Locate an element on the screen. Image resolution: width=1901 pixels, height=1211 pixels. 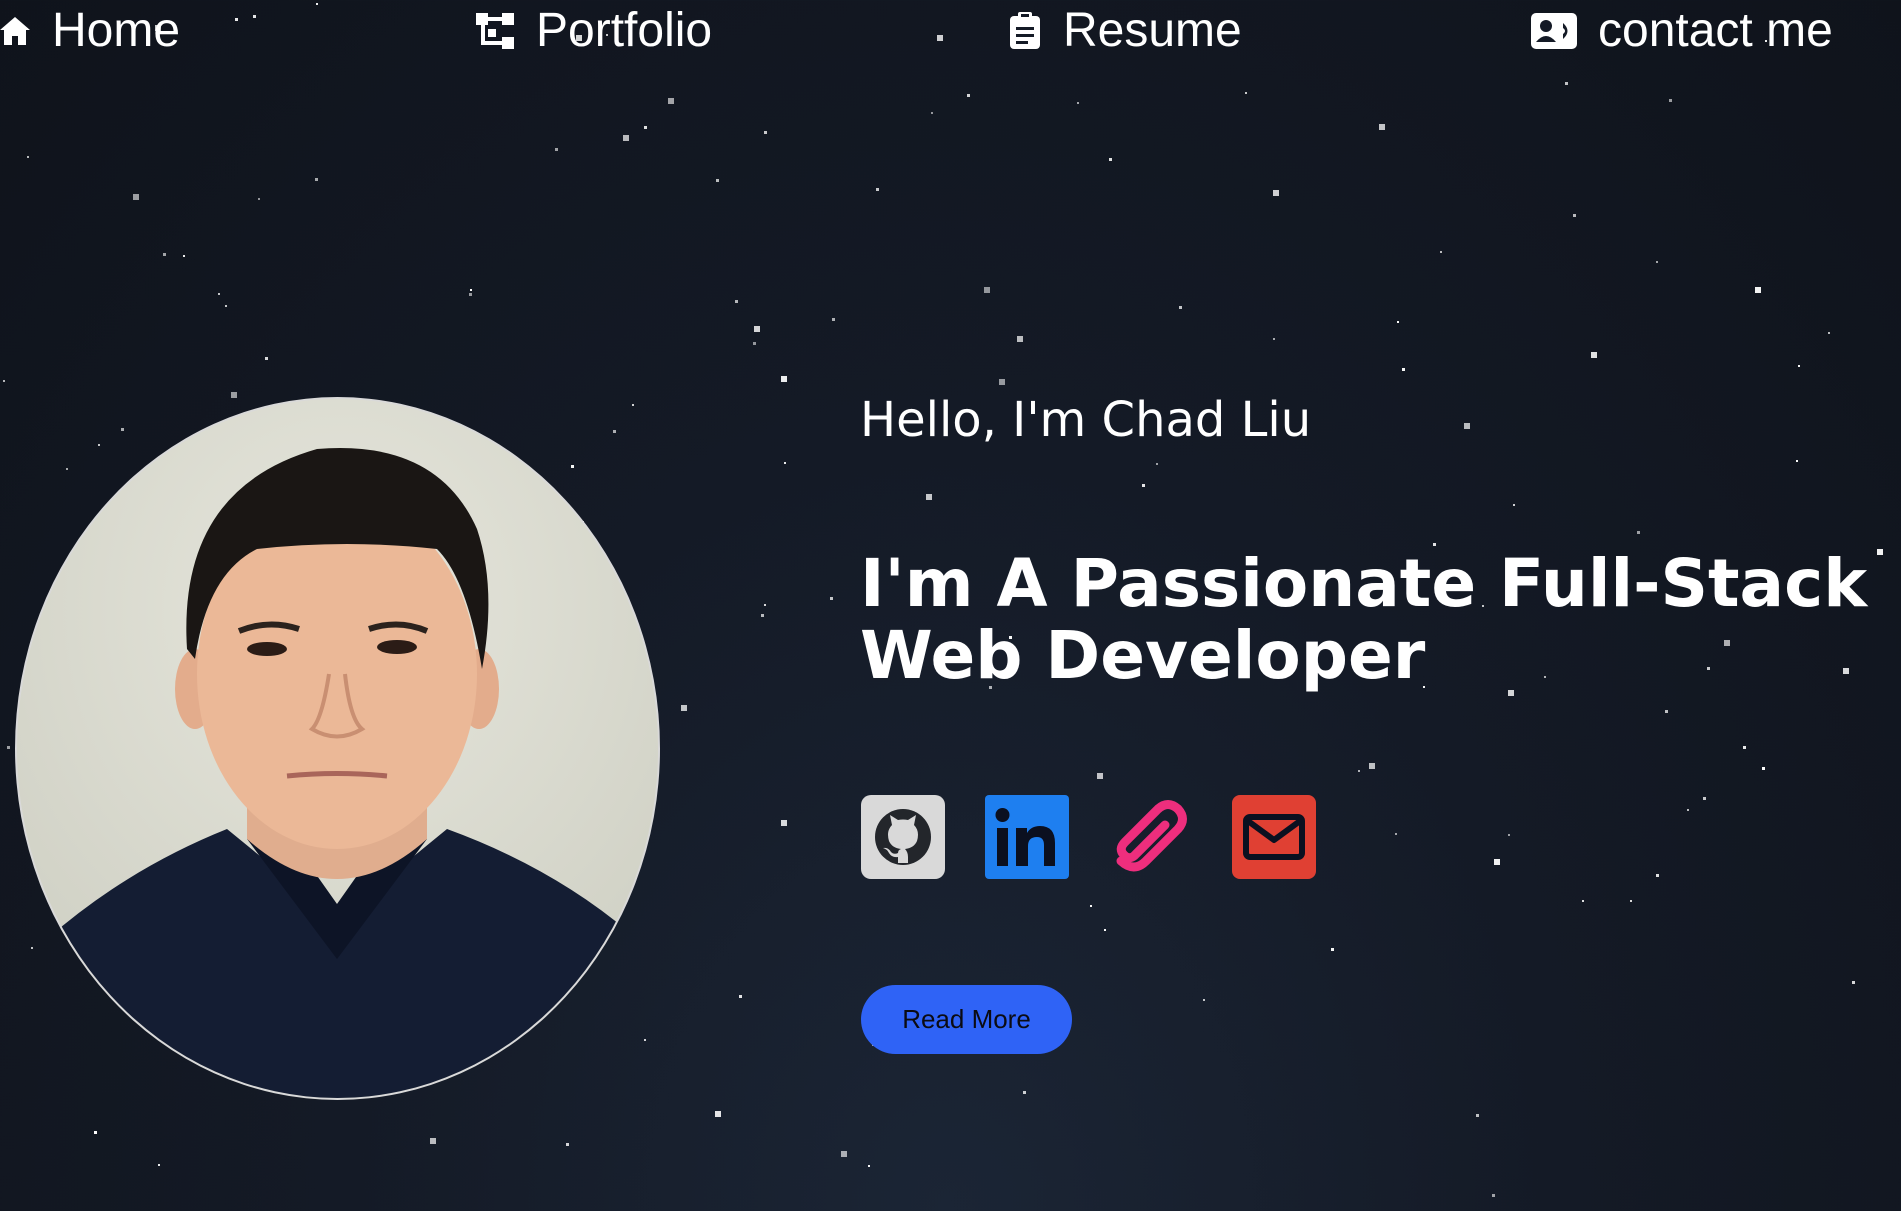
linkedin-link is located at coordinates (1027, 837).